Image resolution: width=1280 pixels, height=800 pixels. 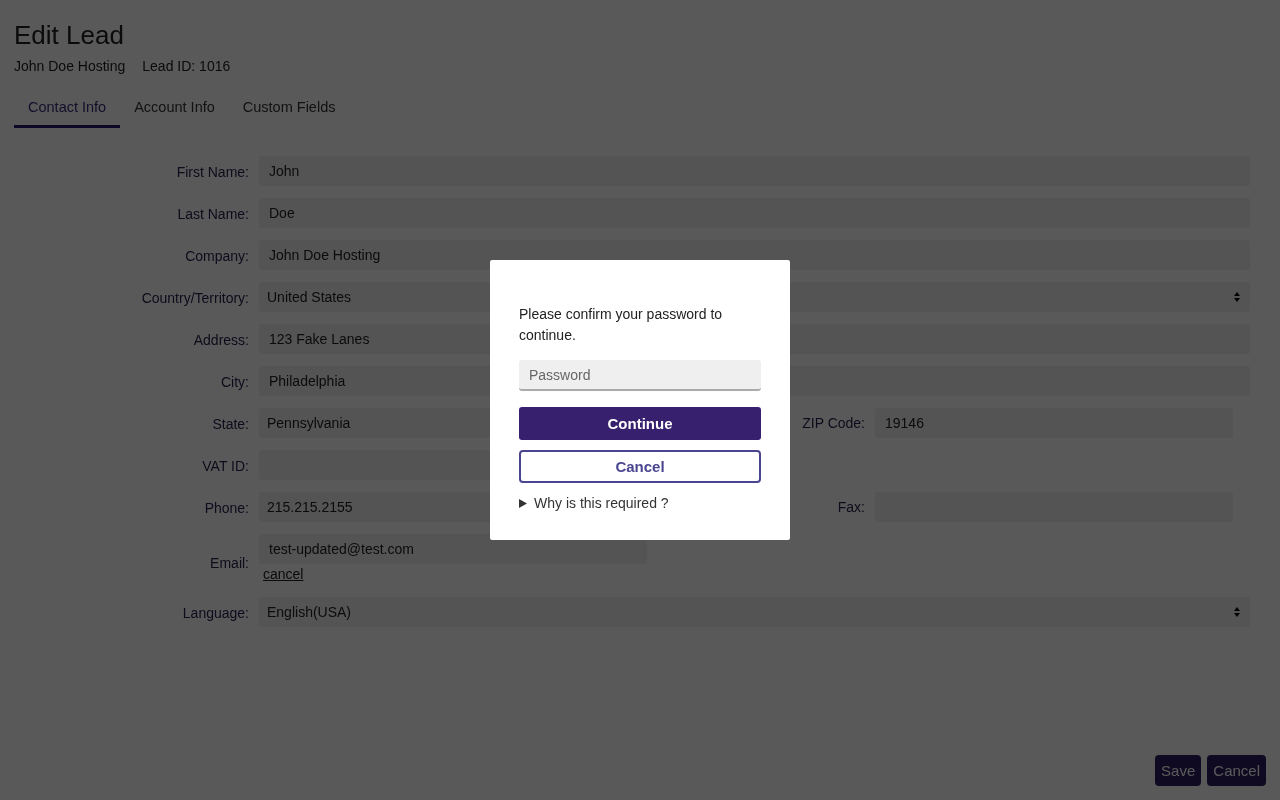 I want to click on field-label: Phone:, so click(x=226, y=508).